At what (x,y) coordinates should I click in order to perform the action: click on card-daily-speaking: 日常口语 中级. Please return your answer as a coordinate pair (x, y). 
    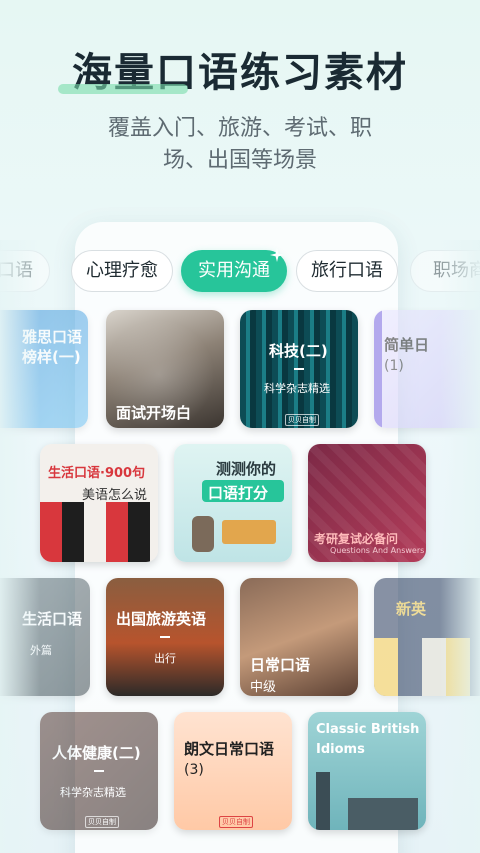
    Looking at the image, I should click on (299, 637).